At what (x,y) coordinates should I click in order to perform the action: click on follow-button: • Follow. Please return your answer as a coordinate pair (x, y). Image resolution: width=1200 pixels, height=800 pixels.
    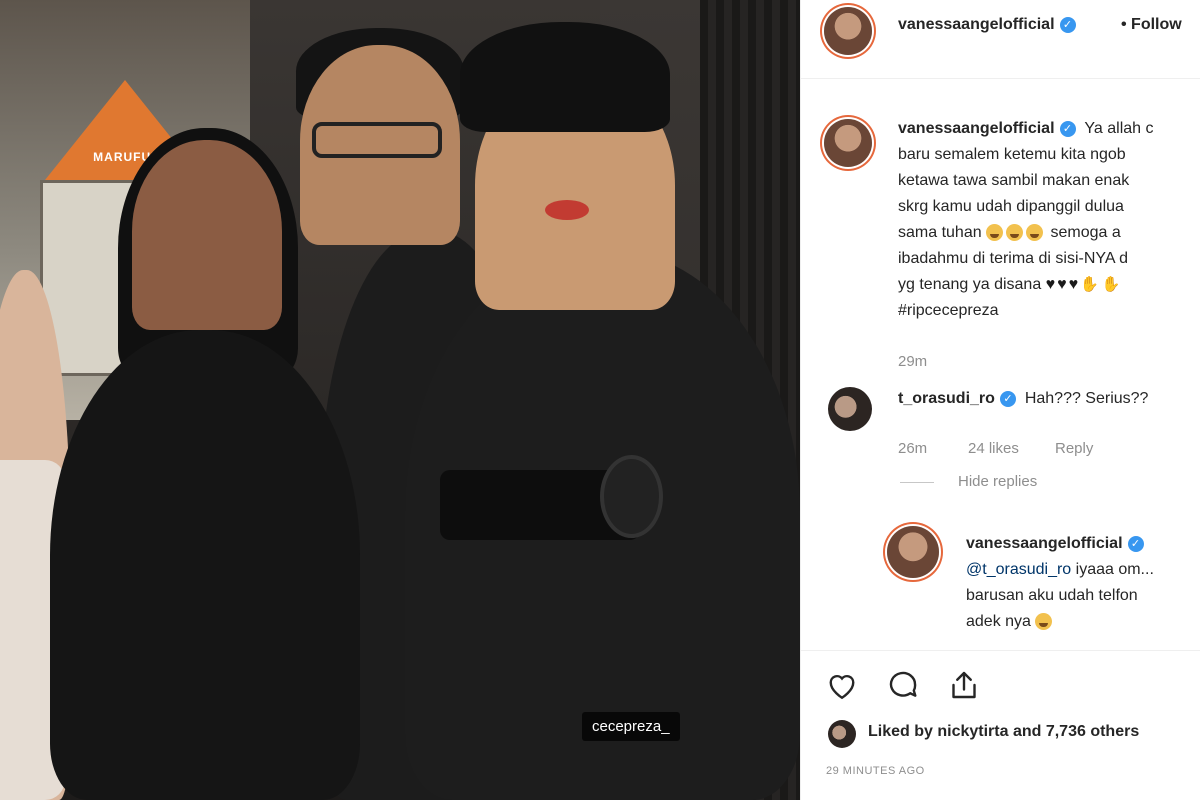
    Looking at the image, I should click on (1151, 25).